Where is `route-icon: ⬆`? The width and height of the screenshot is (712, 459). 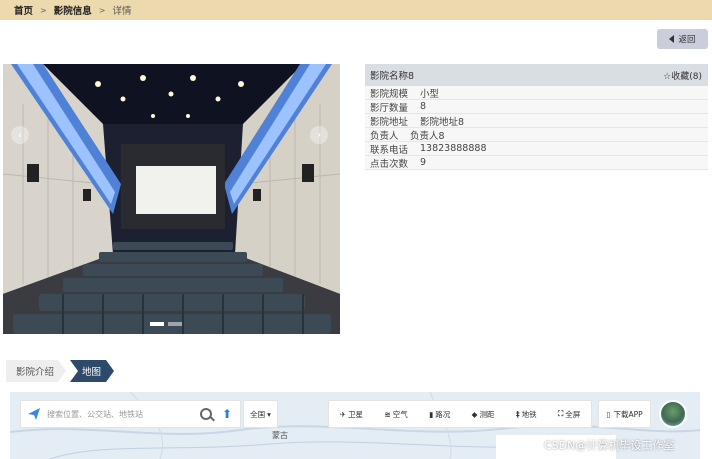
route-icon: ⬆ is located at coordinates (227, 414).